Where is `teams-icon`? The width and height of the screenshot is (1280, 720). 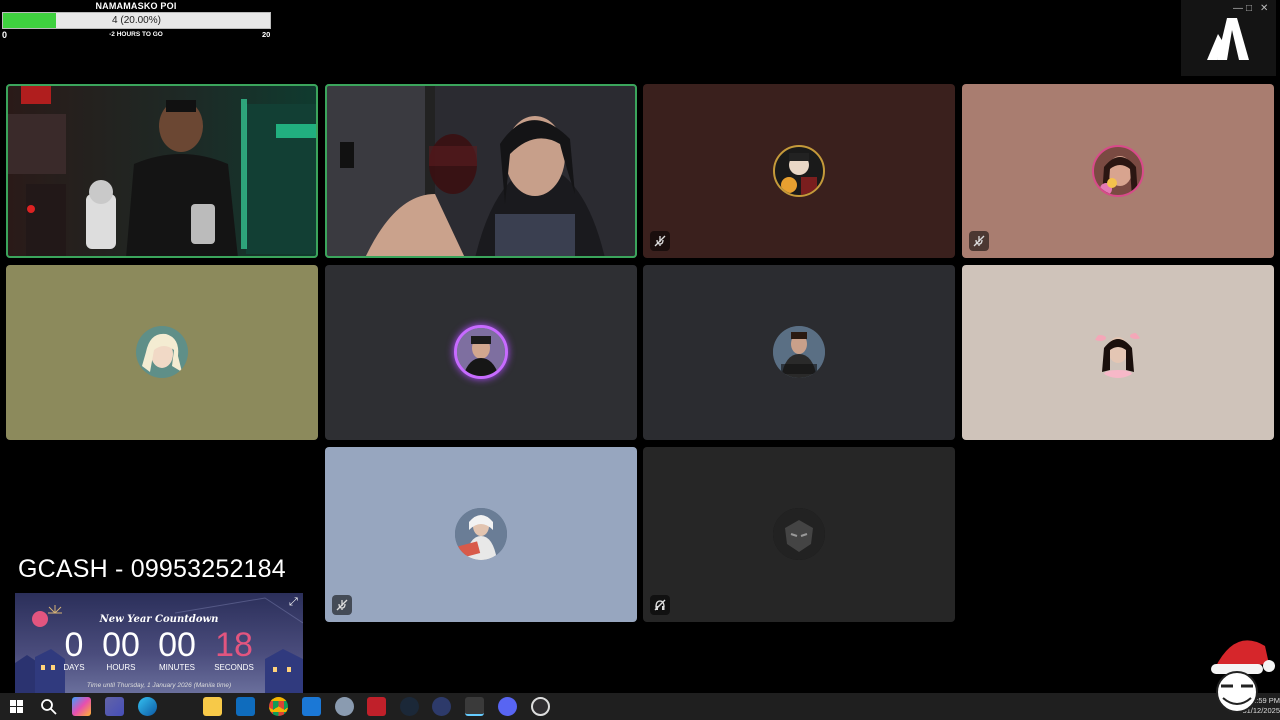
teams-icon is located at coordinates (114, 706).